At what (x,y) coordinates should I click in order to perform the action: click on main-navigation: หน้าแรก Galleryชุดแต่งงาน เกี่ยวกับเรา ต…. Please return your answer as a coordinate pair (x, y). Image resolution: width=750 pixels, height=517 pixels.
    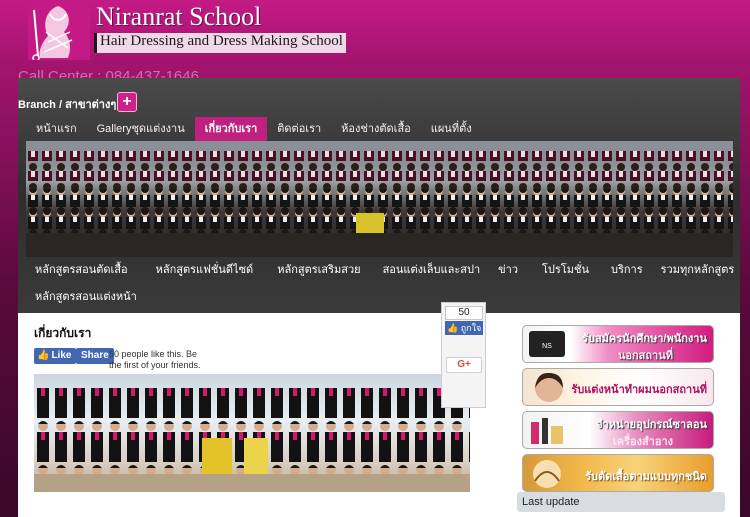
    Looking at the image, I should click on (254, 129).